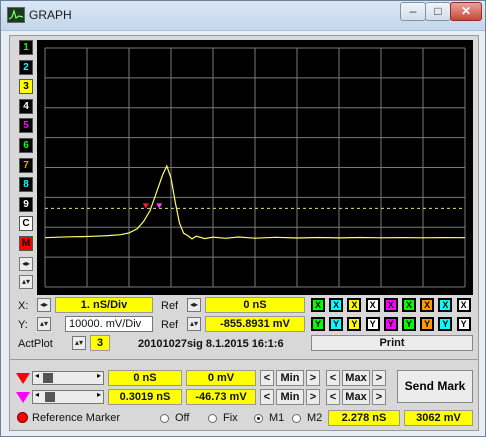  What do you see at coordinates (379, 397) in the screenshot?
I see `marker2-max-next-button: >` at bounding box center [379, 397].